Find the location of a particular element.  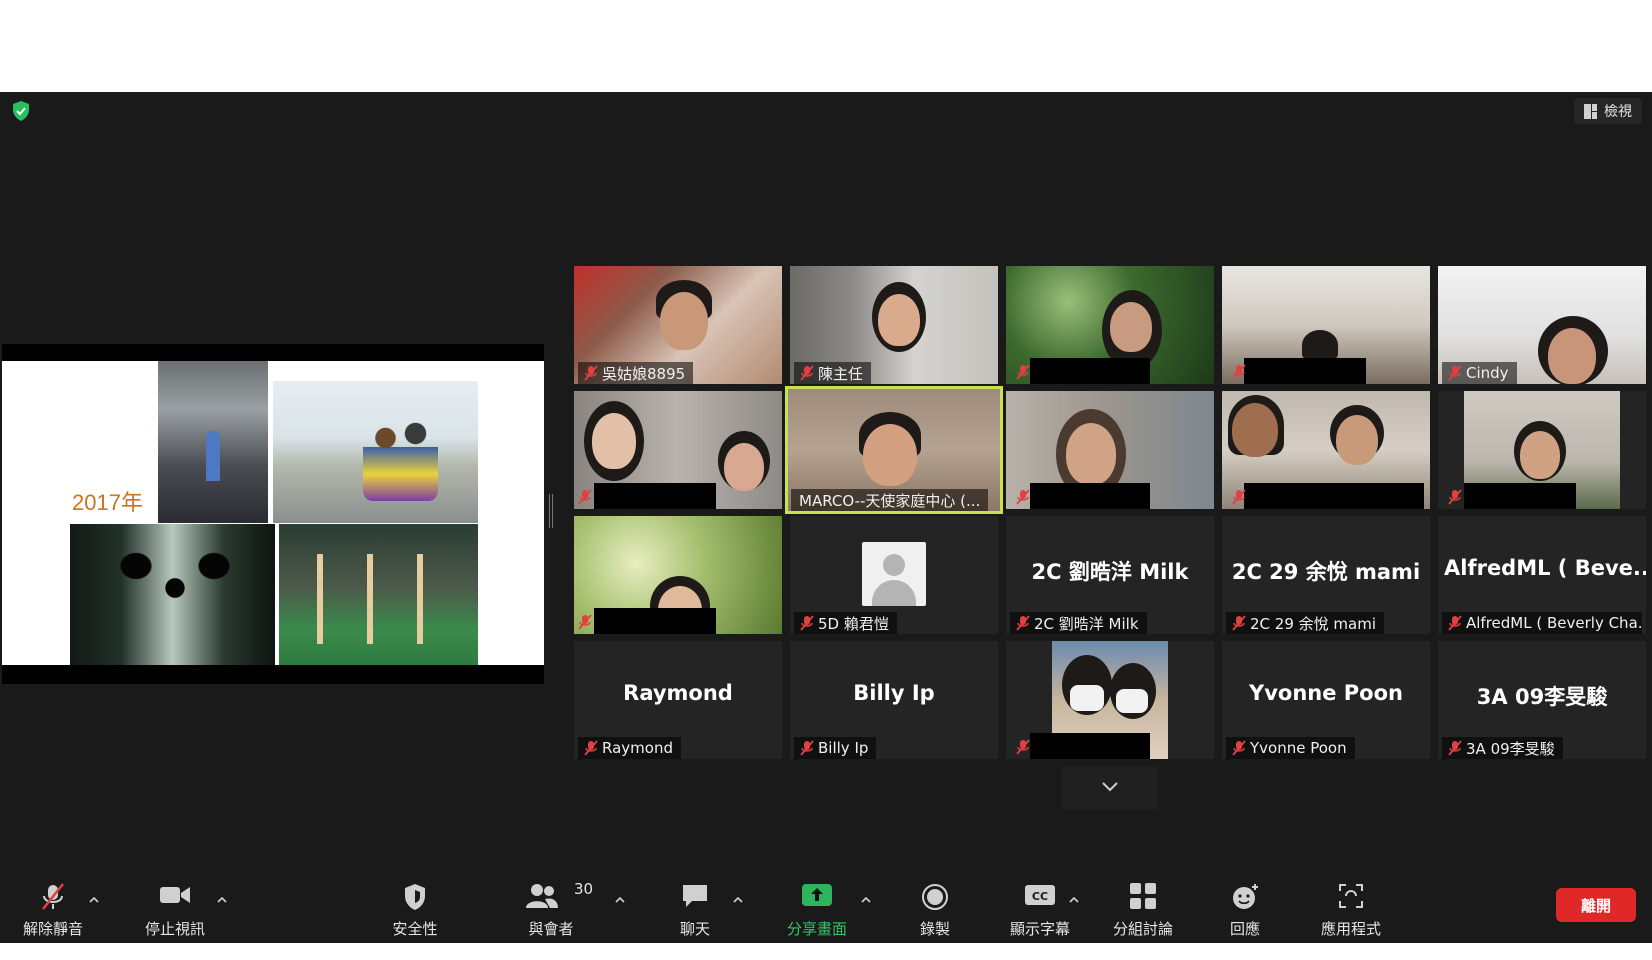

gallery-next-page-button is located at coordinates (1110, 788).